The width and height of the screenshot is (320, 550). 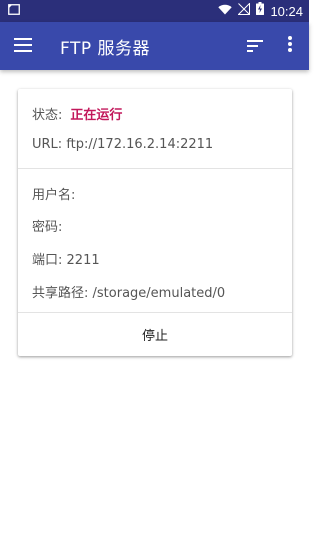 I want to click on status-bar: 10:24, so click(x=154, y=11).